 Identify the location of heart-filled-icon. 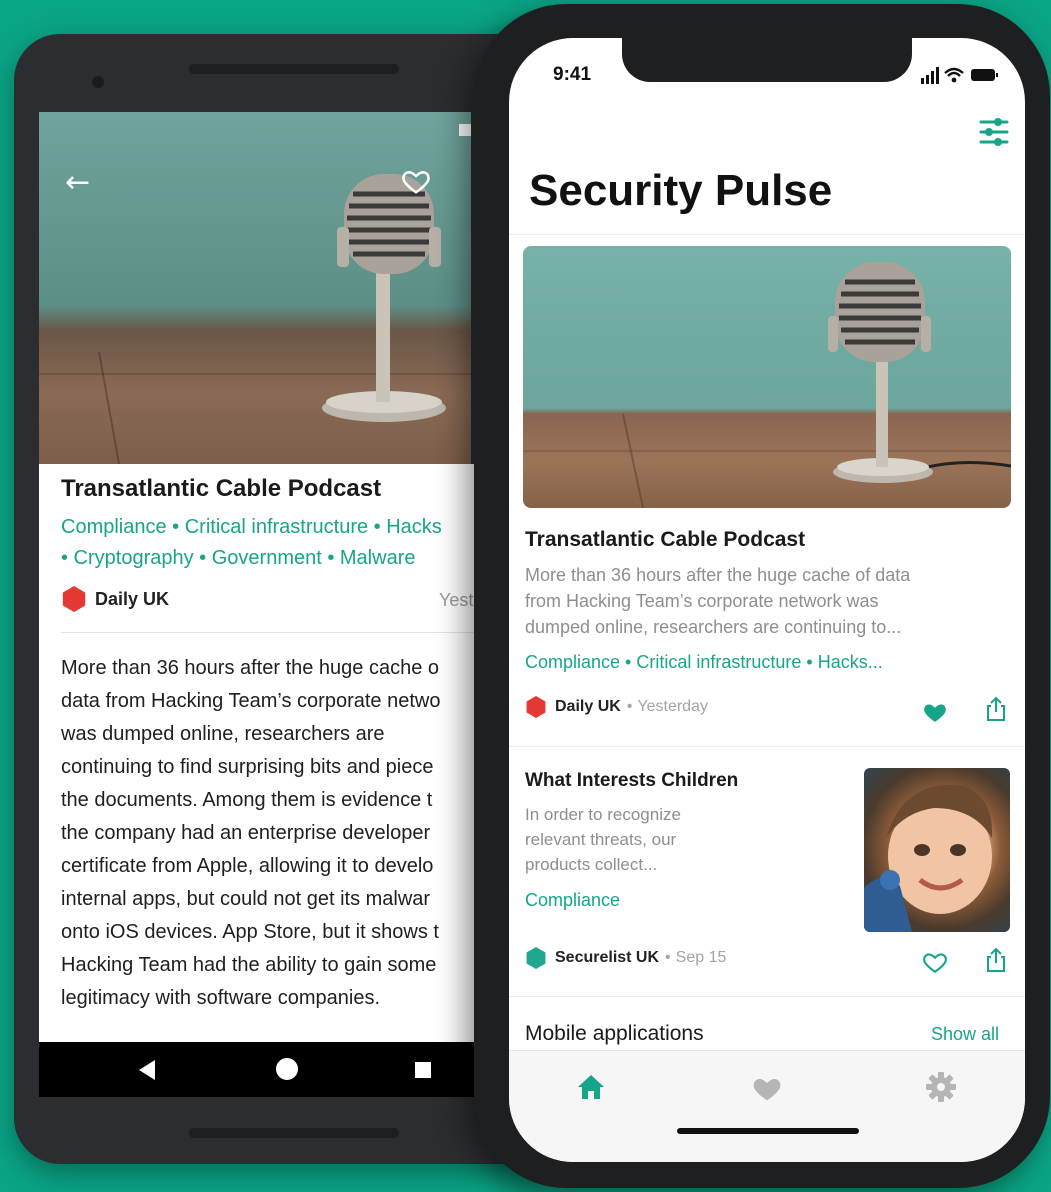
(935, 711).